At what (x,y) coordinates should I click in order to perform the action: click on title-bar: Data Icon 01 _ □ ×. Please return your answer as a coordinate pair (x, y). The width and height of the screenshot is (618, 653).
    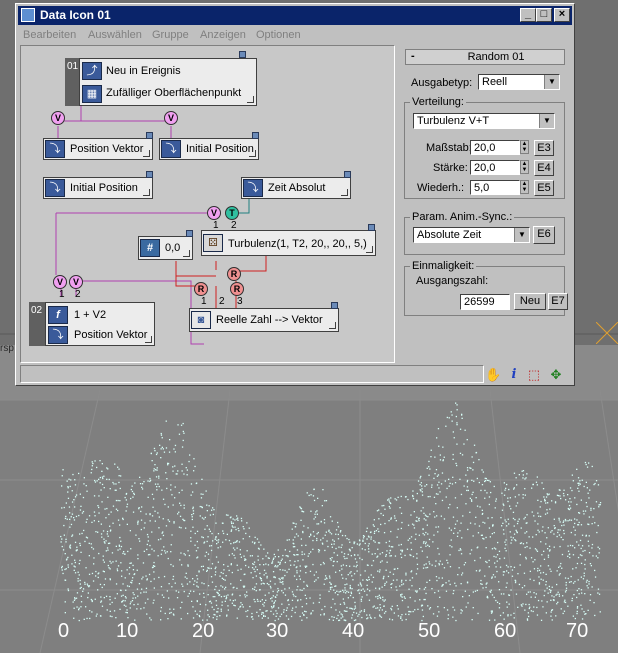
    Looking at the image, I should click on (295, 15).